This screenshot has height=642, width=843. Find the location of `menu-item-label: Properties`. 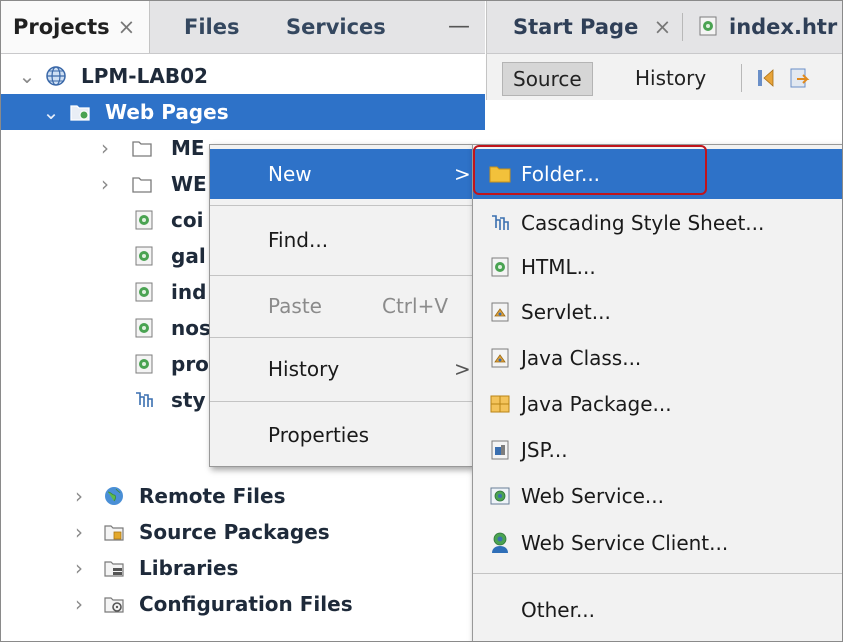

menu-item-label: Properties is located at coordinates (319, 435).